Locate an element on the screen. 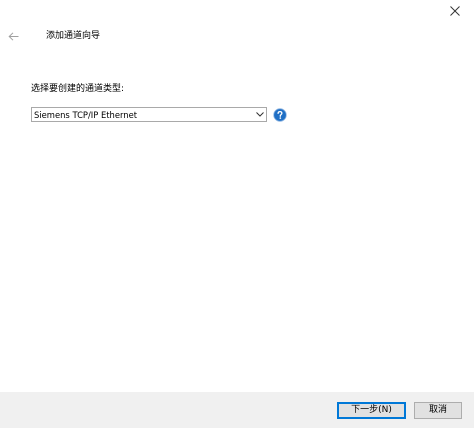 Image resolution: width=474 pixels, height=428 pixels. channel-type-prompt: 选择要创建的通道类型: is located at coordinates (78, 89).